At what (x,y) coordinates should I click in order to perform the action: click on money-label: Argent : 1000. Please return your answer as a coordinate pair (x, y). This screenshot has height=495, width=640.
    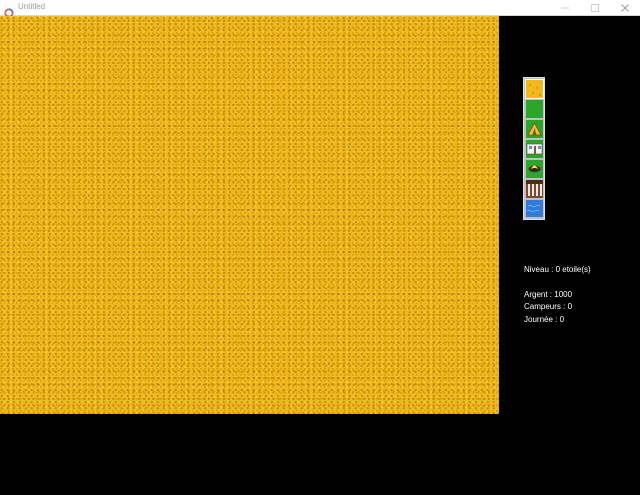
    Looking at the image, I should click on (548, 294).